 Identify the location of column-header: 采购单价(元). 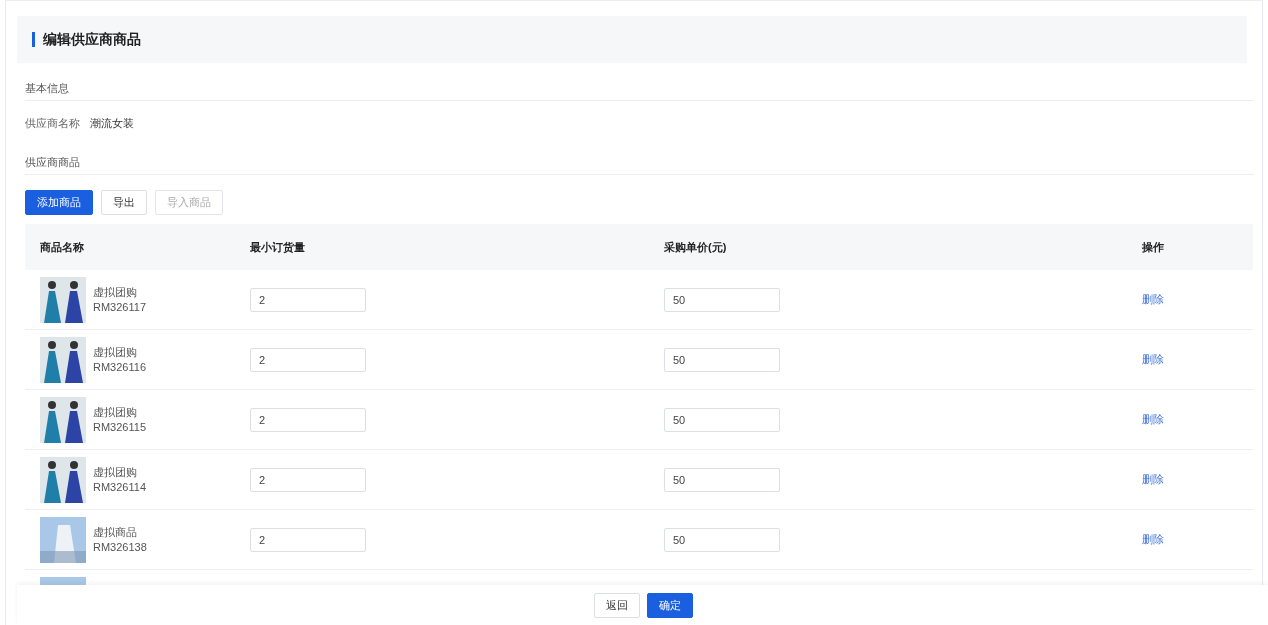
(903, 247).